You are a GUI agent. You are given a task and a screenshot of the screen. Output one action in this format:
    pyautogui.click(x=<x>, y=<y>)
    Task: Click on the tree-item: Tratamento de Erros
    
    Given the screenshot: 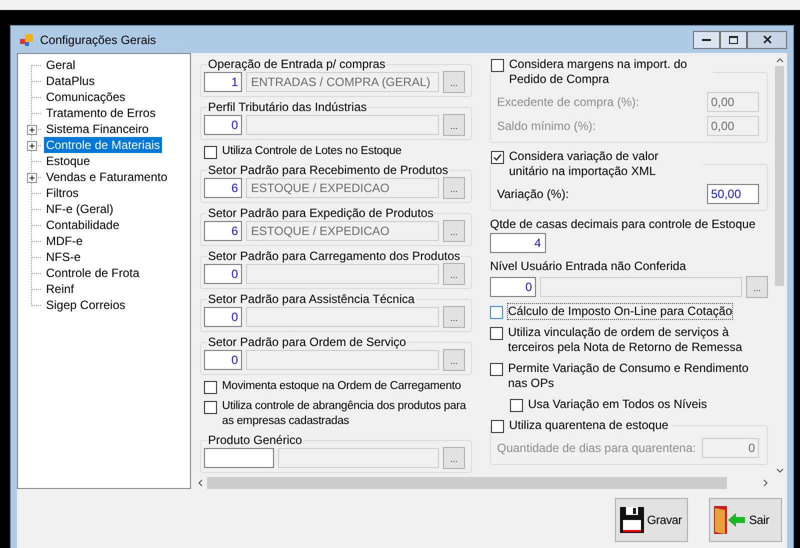 What is the action you would take?
    pyautogui.click(x=101, y=113)
    